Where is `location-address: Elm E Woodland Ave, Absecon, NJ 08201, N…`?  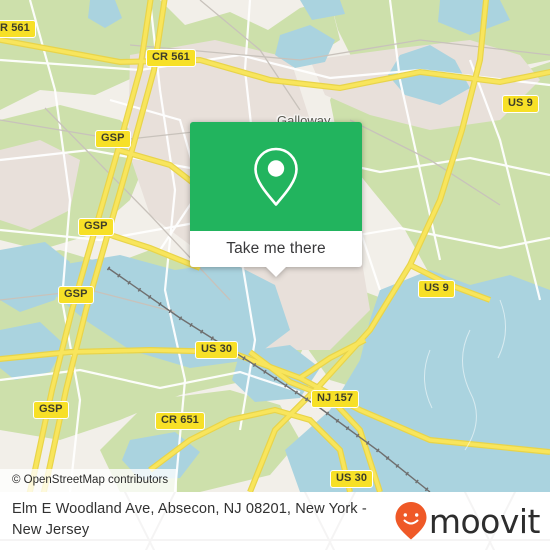
location-address: Elm E Woodland Ave, Absecon, NJ 08201, N… is located at coordinates (217, 520).